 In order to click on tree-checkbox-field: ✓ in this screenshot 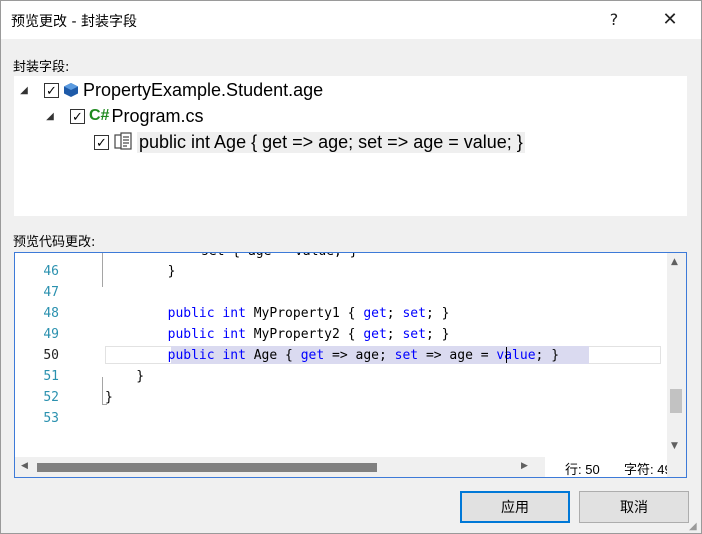, I will do `click(51, 90)`.